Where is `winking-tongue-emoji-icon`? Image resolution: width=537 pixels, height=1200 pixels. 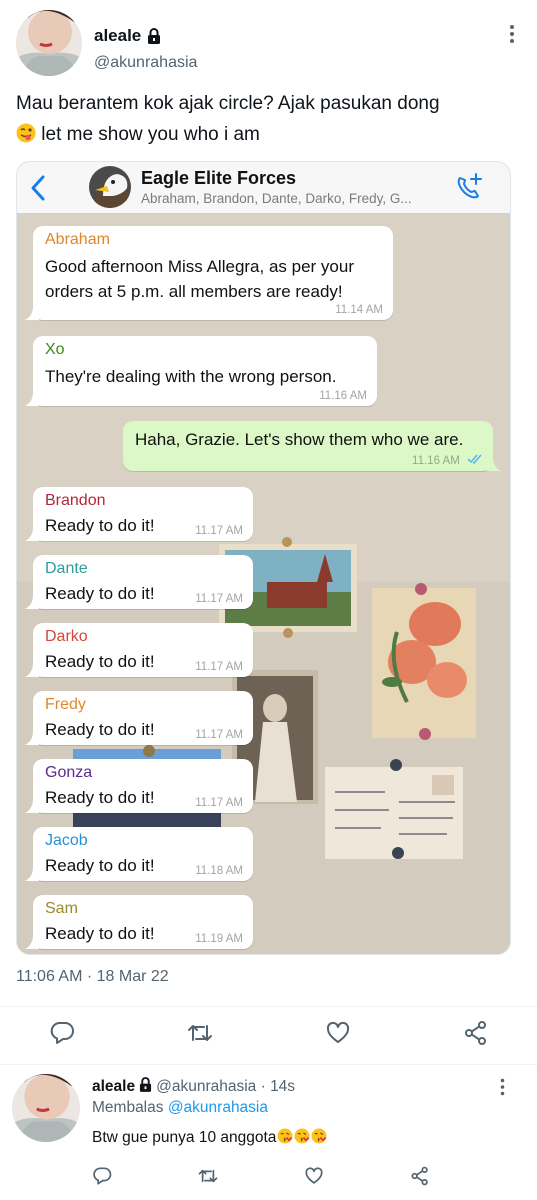
winking-tongue-emoji-icon is located at coordinates (26, 132).